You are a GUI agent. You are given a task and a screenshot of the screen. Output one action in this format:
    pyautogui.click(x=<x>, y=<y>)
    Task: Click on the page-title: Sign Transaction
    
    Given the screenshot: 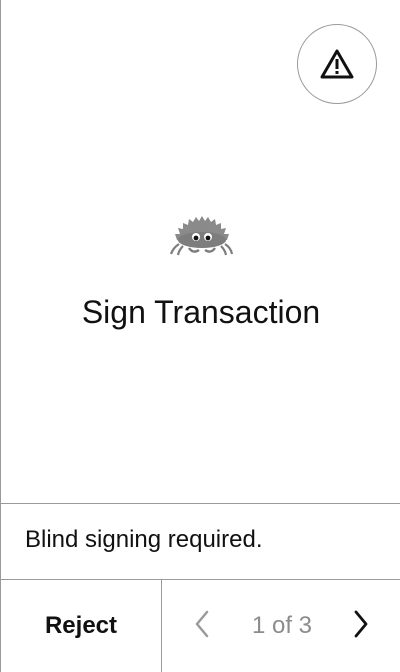 What is the action you would take?
    pyautogui.click(x=201, y=312)
    